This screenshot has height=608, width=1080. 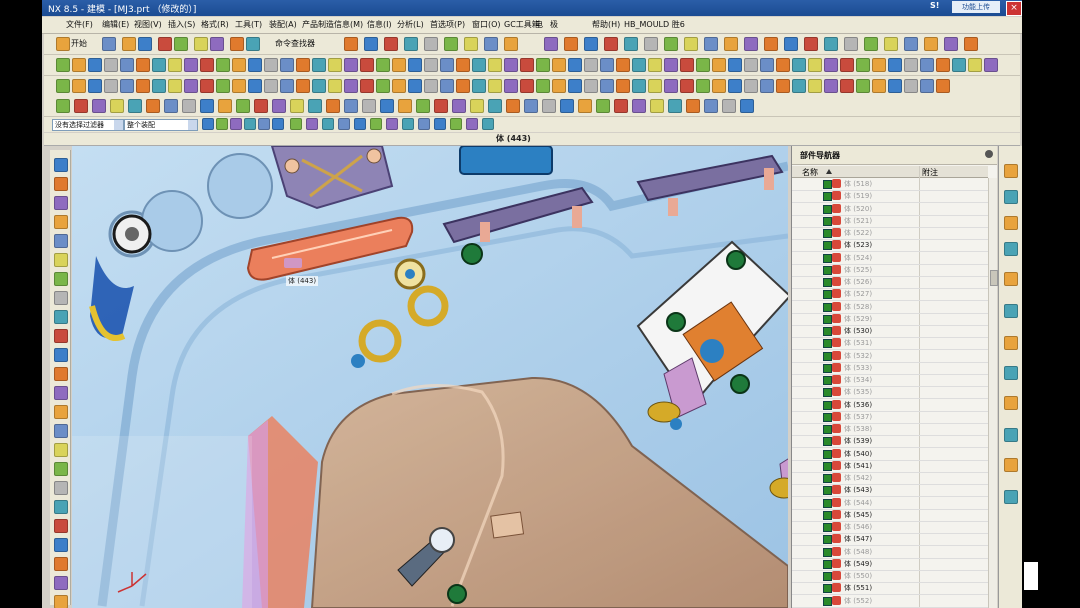 What do you see at coordinates (88, 125) in the screenshot?
I see `type-filter-select: 没有选择过滤器` at bounding box center [88, 125].